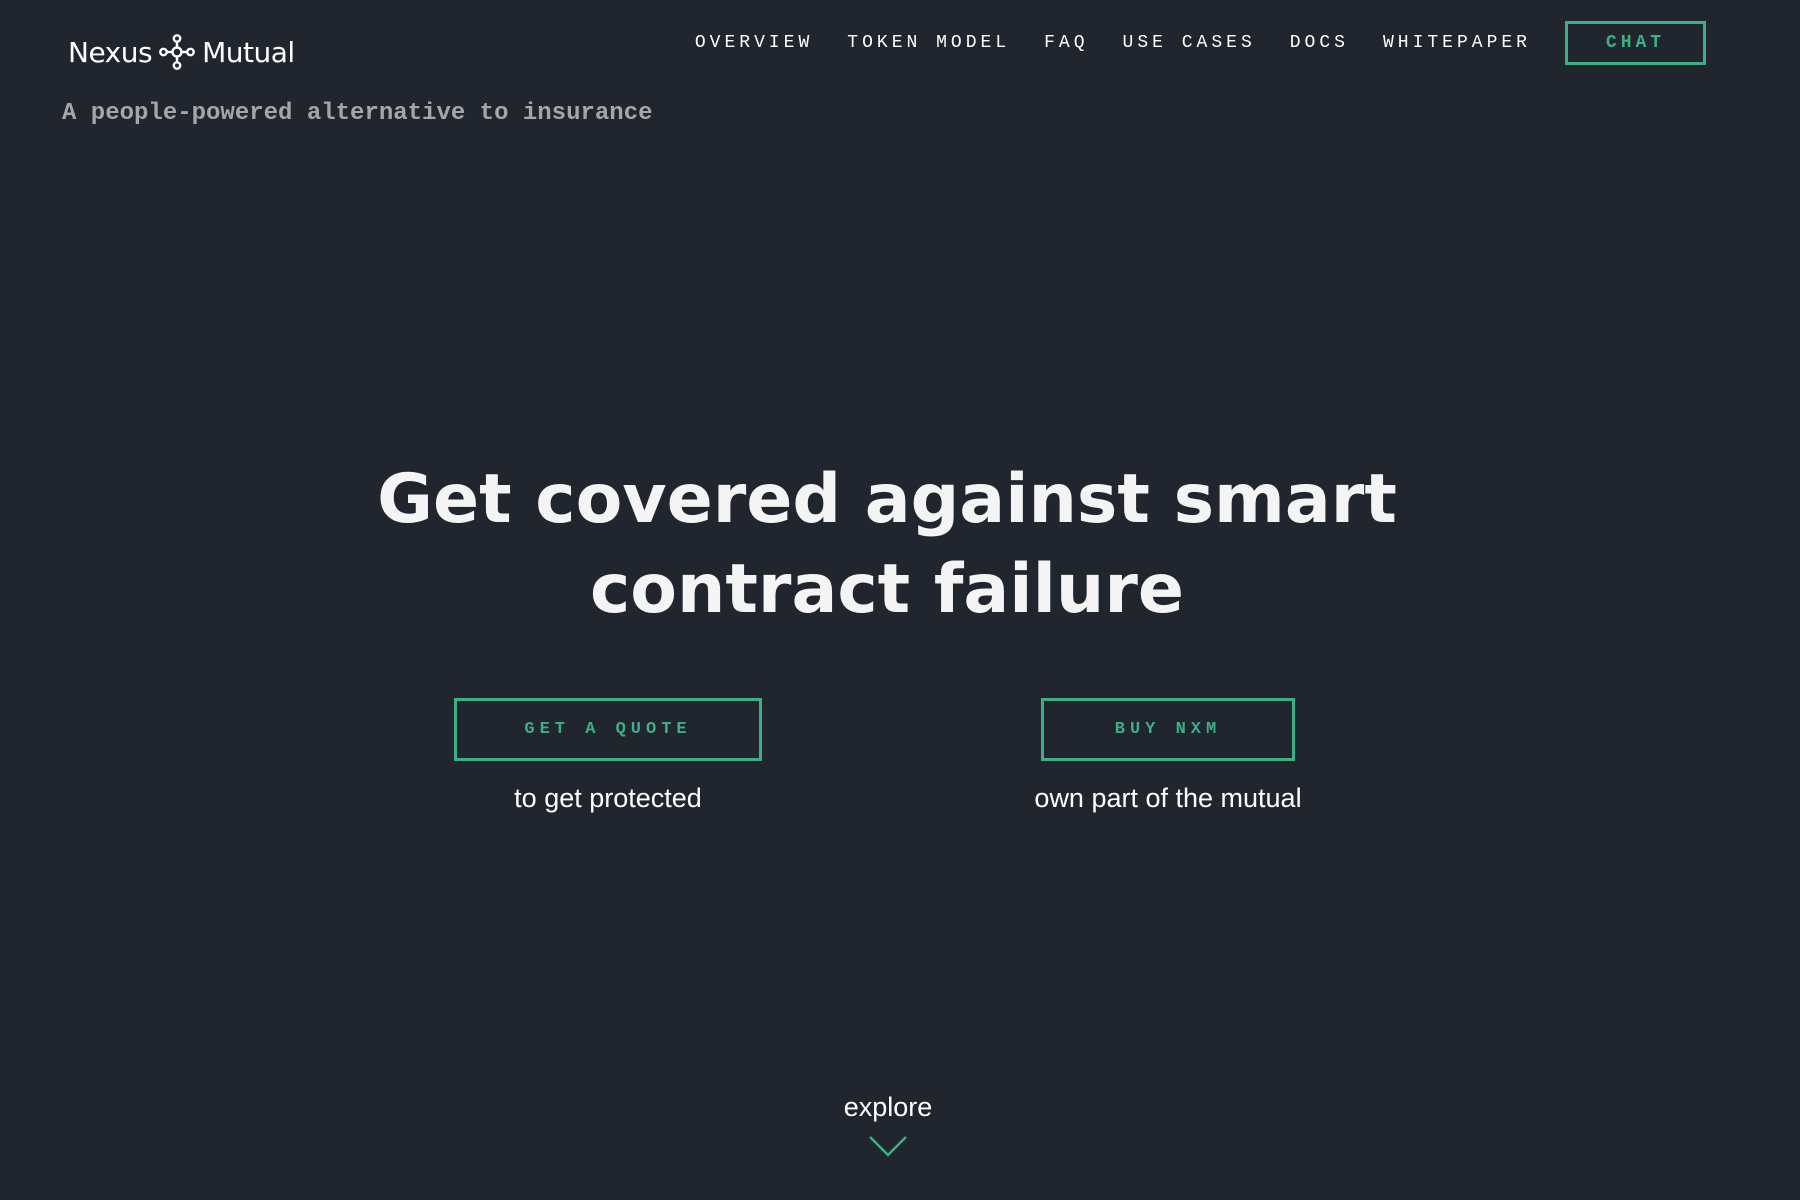 The height and width of the screenshot is (1200, 1800). I want to click on logo-word-nexus: Nexus, so click(110, 52).